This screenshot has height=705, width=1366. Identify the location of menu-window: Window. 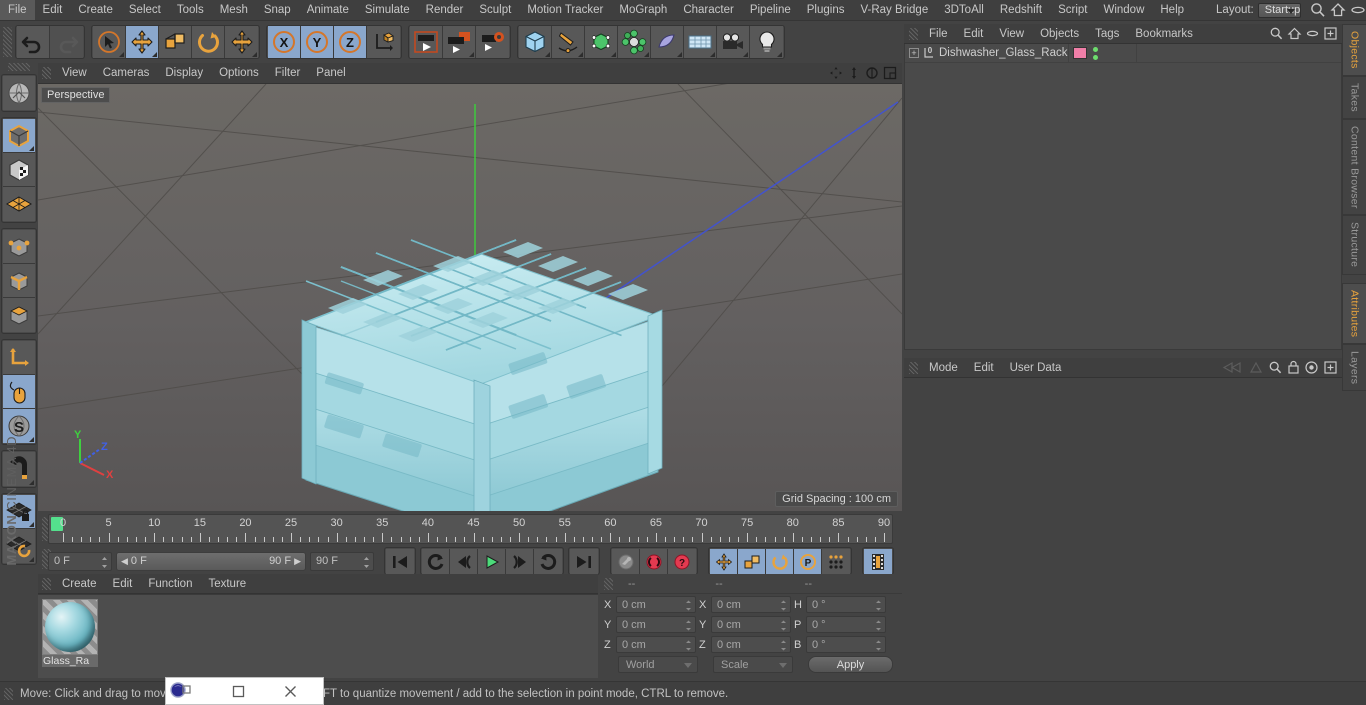
(1123, 10).